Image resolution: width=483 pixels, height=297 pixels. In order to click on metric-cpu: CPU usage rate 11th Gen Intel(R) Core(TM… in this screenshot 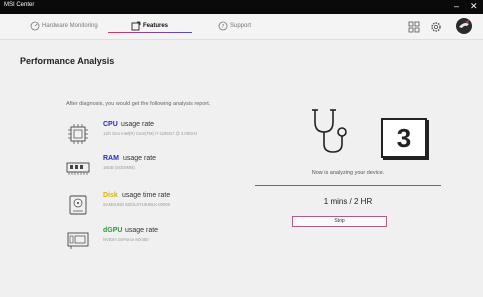, I will do `click(156, 134)`.